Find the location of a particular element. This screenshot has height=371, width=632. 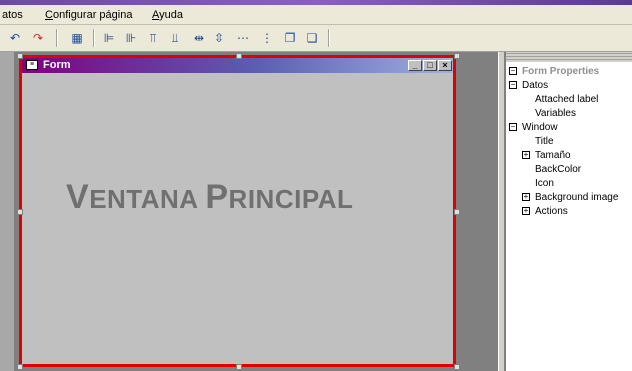

property-item-backcolor: BackColor is located at coordinates (569, 170).